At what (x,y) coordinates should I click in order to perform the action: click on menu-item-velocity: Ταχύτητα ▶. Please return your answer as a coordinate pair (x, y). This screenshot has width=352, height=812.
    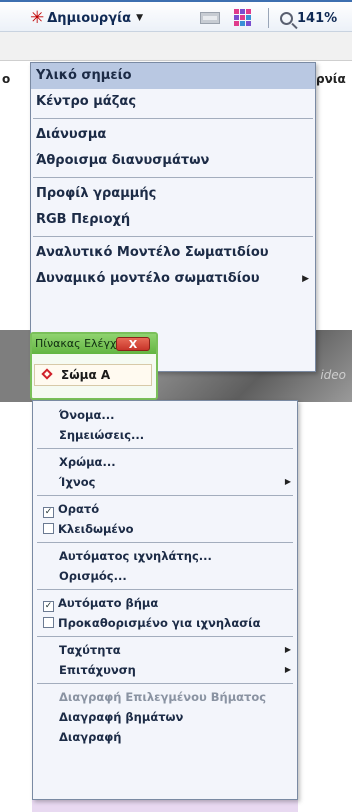
    Looking at the image, I should click on (165, 650).